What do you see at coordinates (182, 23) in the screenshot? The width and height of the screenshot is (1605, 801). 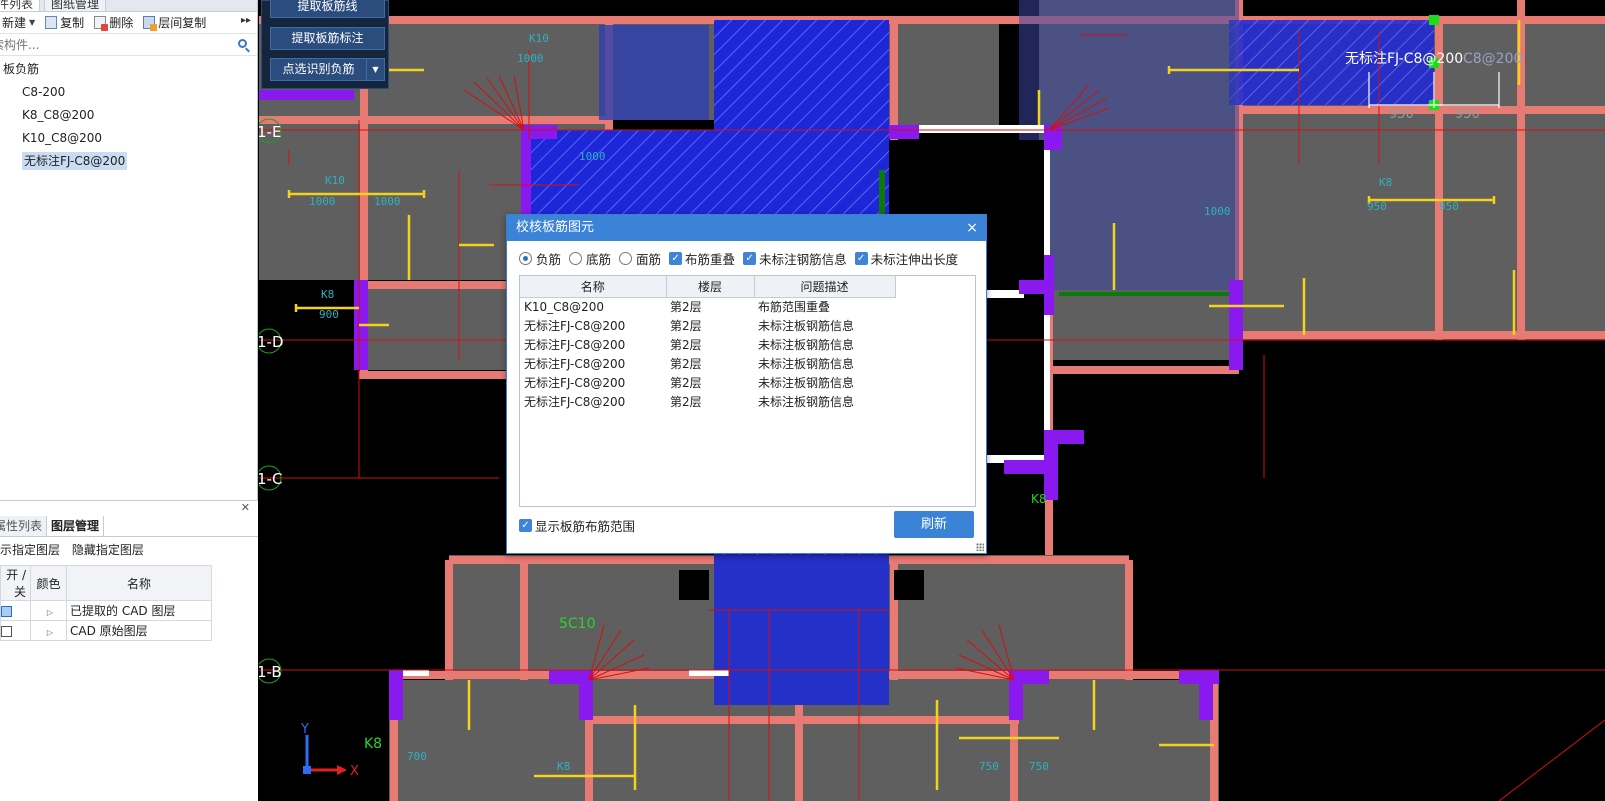 I see `layer-copy-label: 层间复制` at bounding box center [182, 23].